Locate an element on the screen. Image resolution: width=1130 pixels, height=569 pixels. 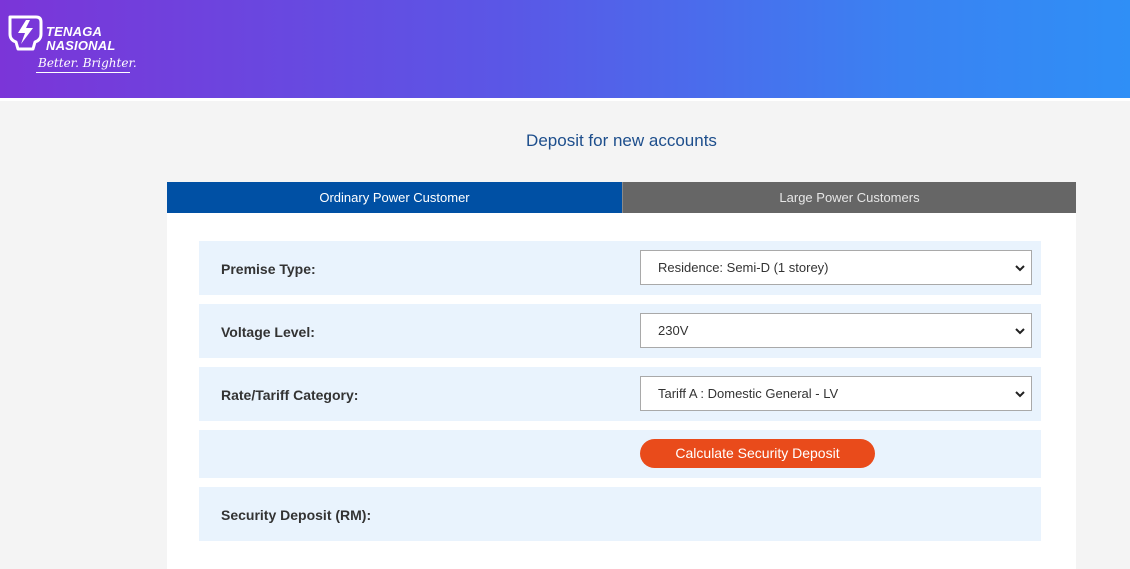
tariff-category-select: Tariff A : Domestic General - LV is located at coordinates (836, 393).